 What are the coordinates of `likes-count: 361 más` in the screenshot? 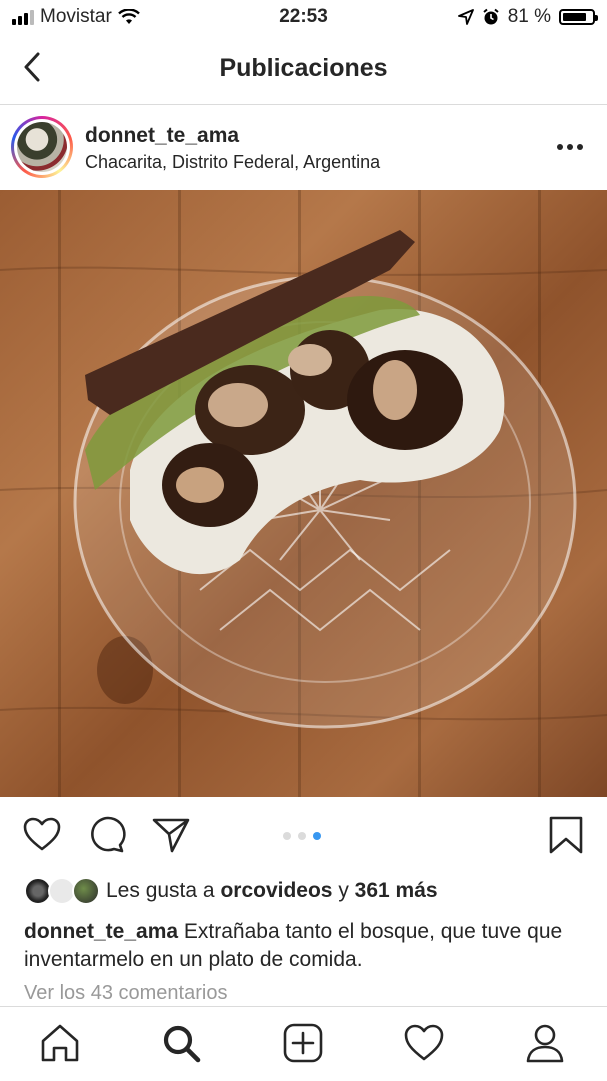 It's located at (396, 890).